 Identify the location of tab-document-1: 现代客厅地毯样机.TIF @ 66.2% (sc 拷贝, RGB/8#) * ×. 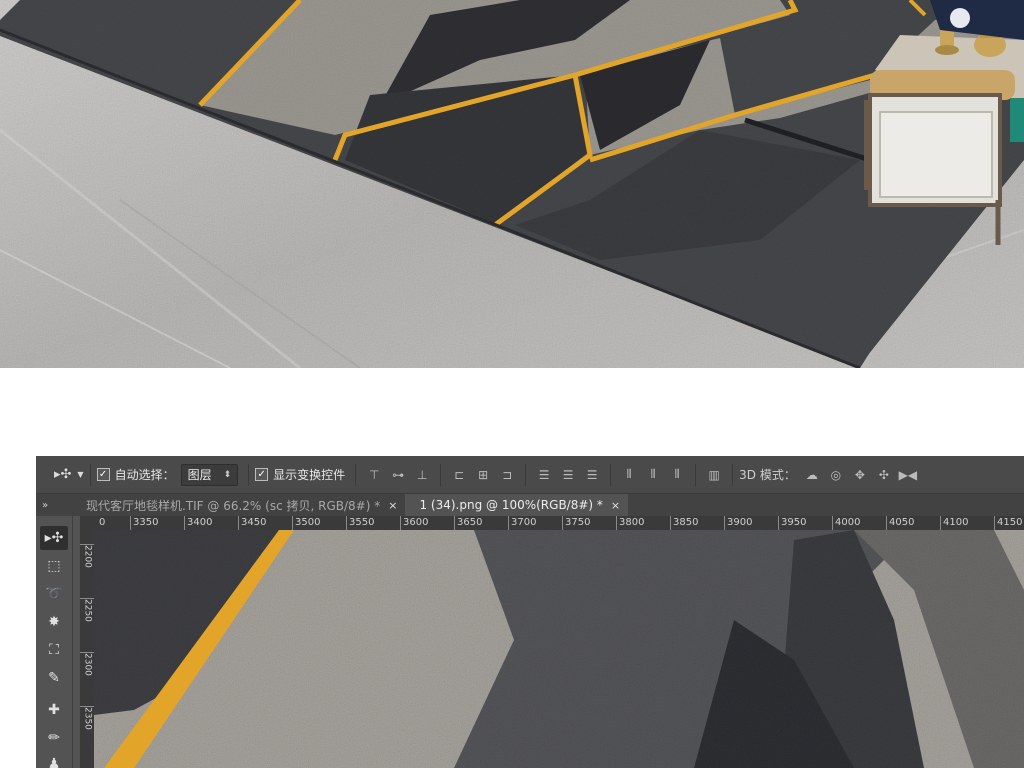
(239, 505).